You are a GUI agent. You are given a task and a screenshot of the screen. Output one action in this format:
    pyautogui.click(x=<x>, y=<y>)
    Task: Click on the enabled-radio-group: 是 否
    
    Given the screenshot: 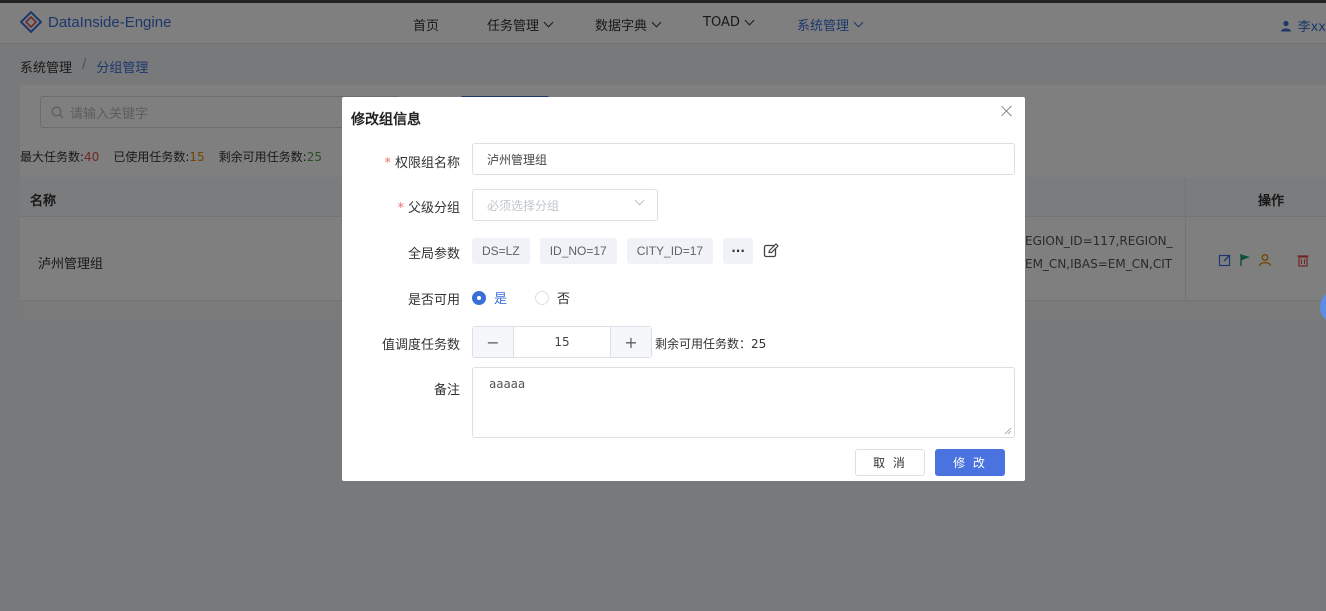 What is the action you would take?
    pyautogui.click(x=521, y=297)
    